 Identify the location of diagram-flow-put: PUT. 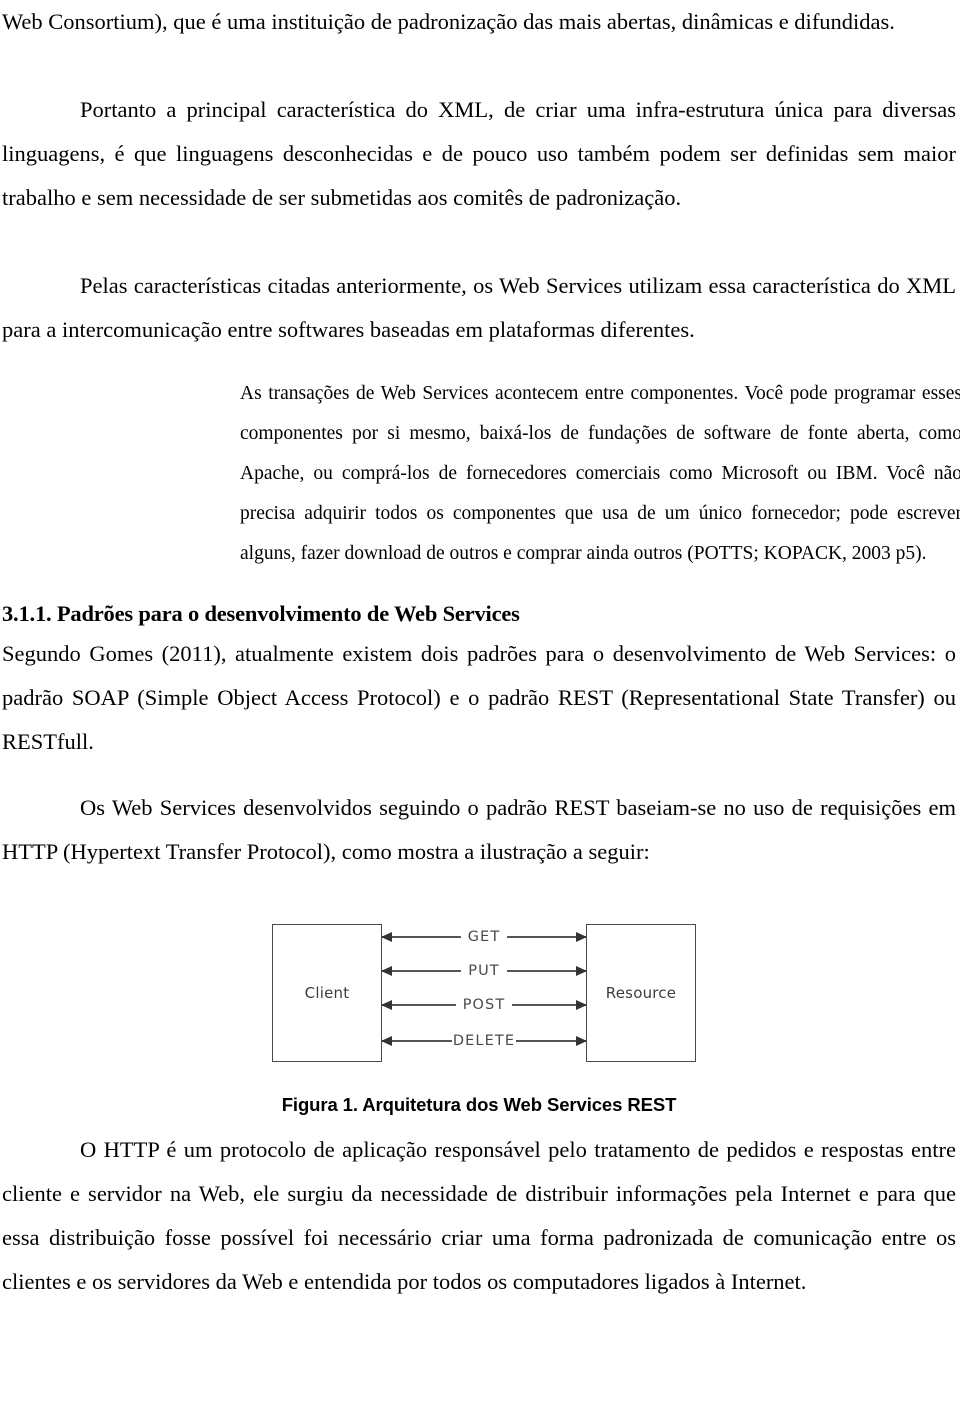
(484, 971).